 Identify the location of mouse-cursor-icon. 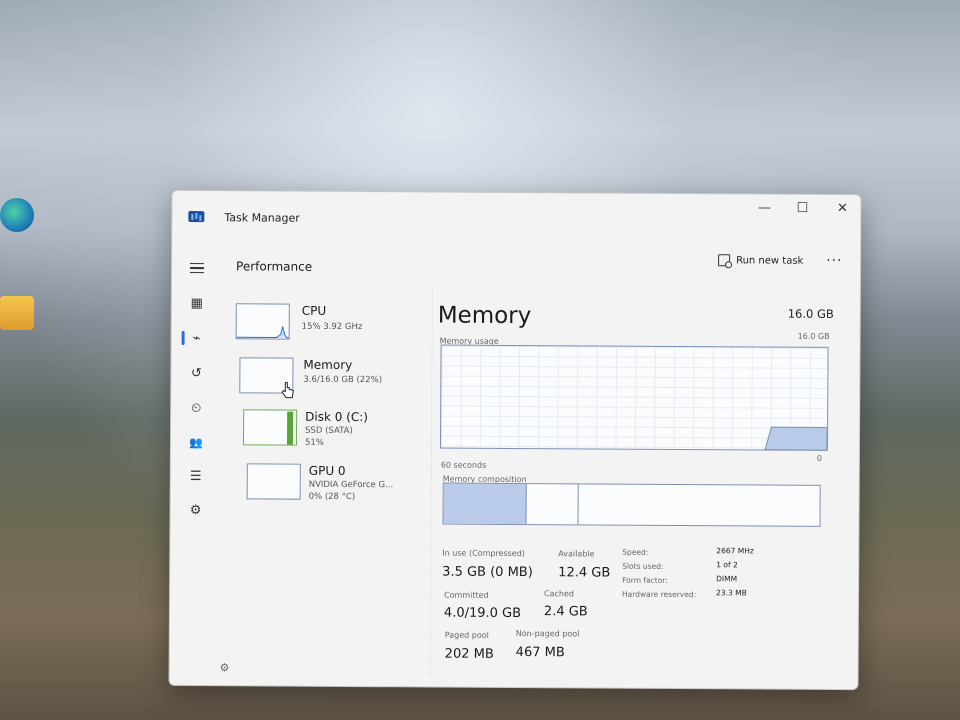
(287, 390).